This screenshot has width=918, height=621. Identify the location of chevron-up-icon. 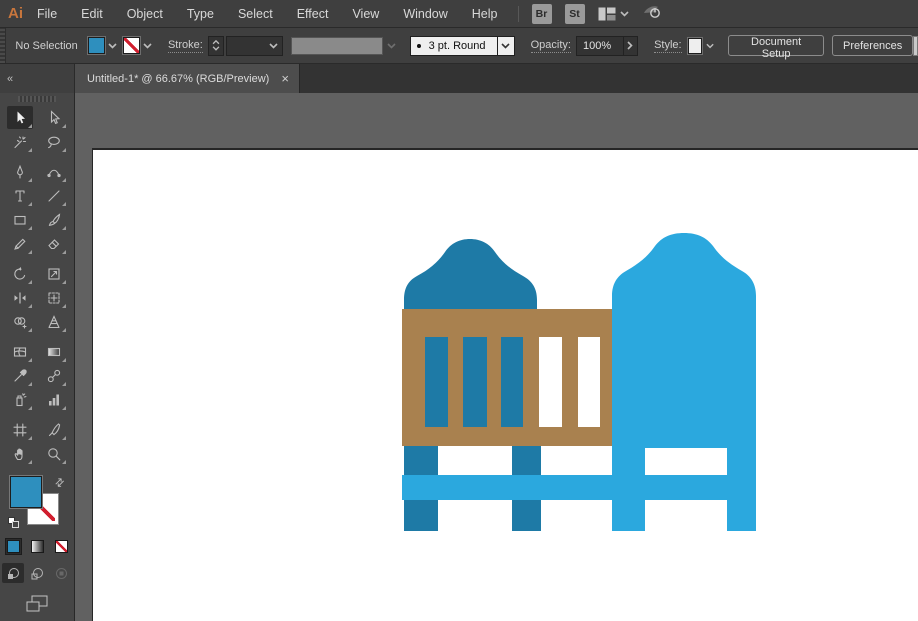
(216, 42).